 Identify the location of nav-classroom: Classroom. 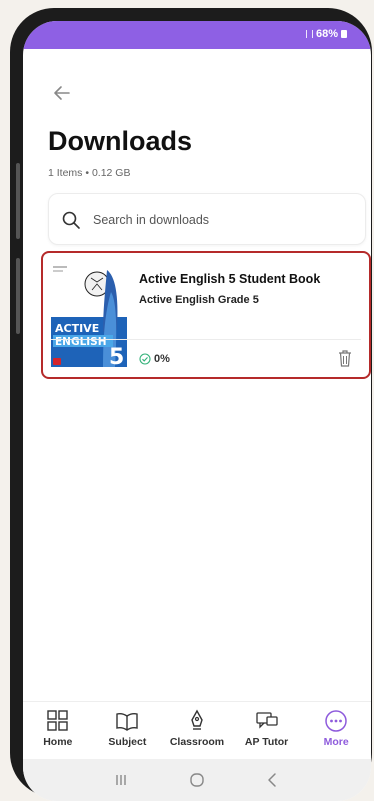
(197, 728).